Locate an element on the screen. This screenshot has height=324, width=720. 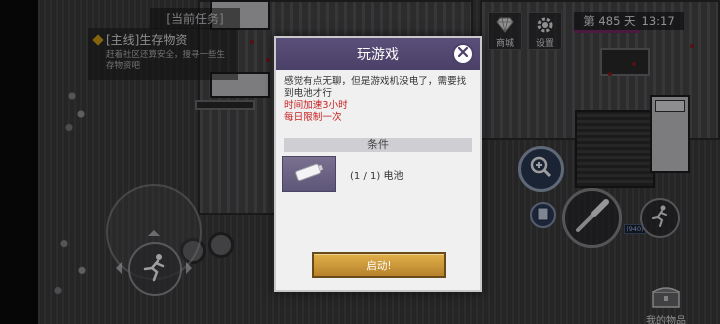
limit-text: 每日限制一次 is located at coordinates (313, 117).